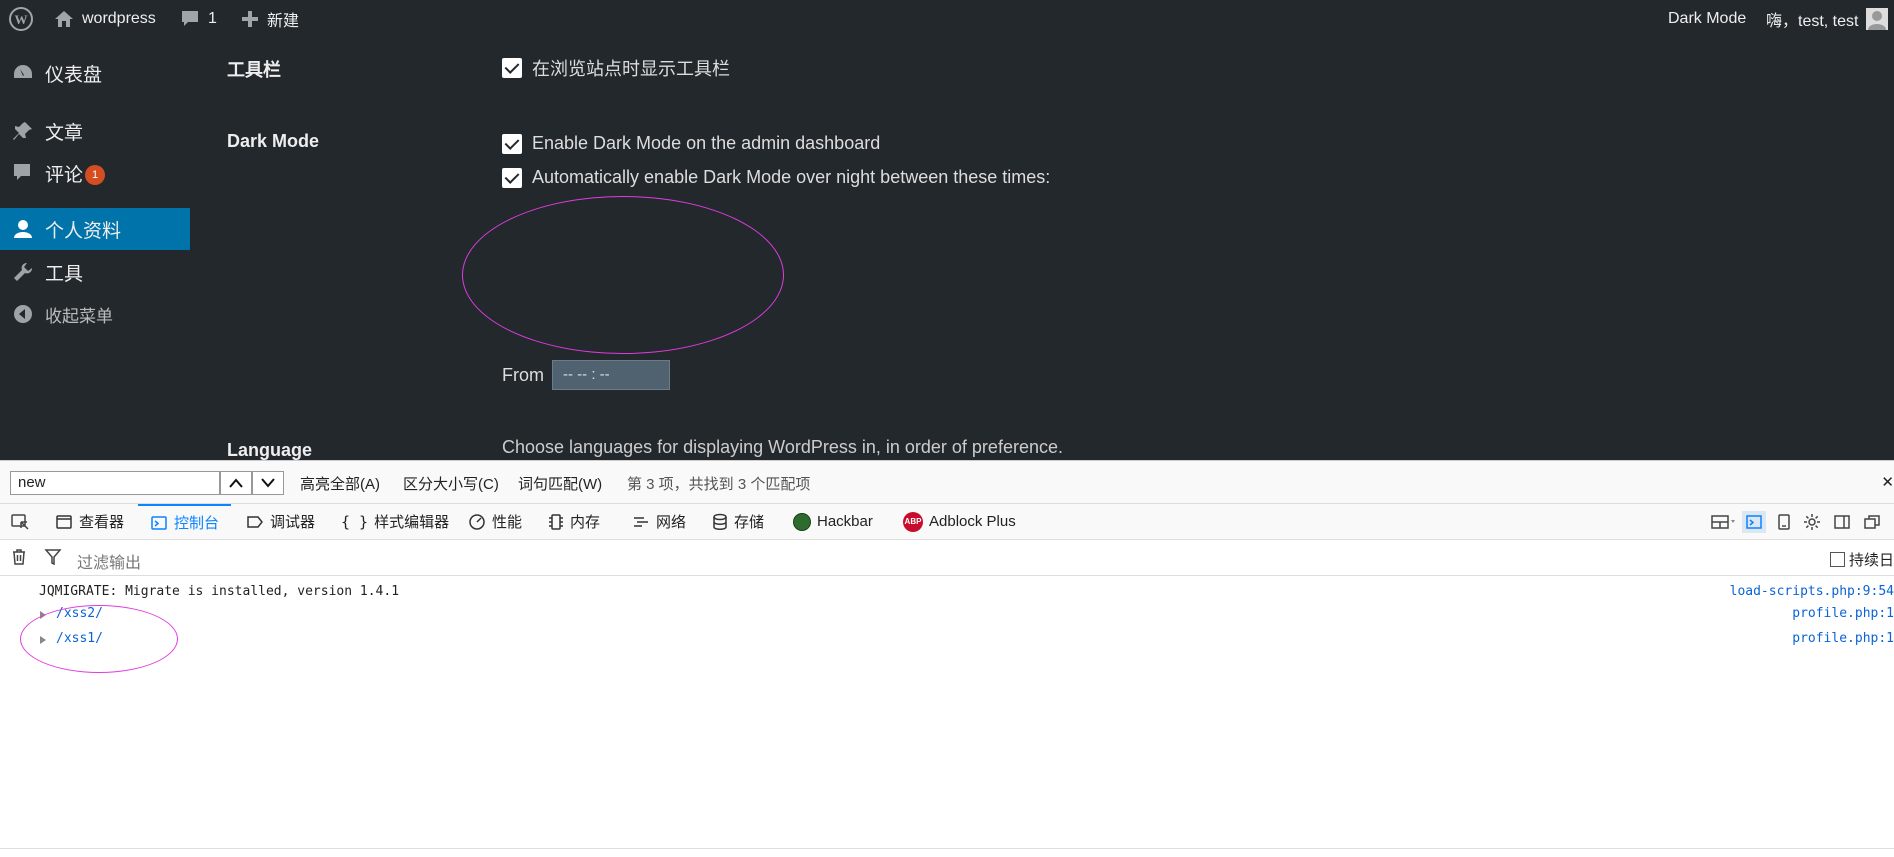 Image resolution: width=1894 pixels, height=857 pixels. I want to click on braces-icon: { }, so click(355, 521).